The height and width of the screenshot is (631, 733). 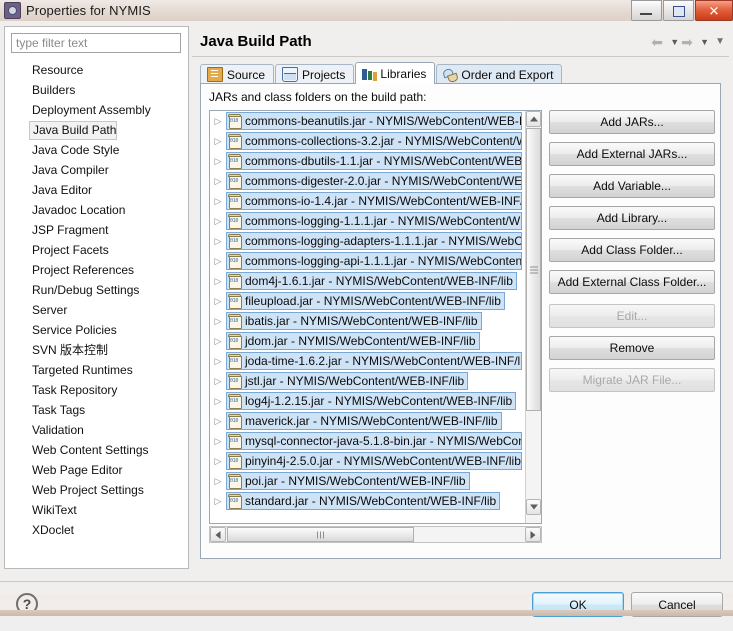 I want to click on maximize-button, so click(x=678, y=10).